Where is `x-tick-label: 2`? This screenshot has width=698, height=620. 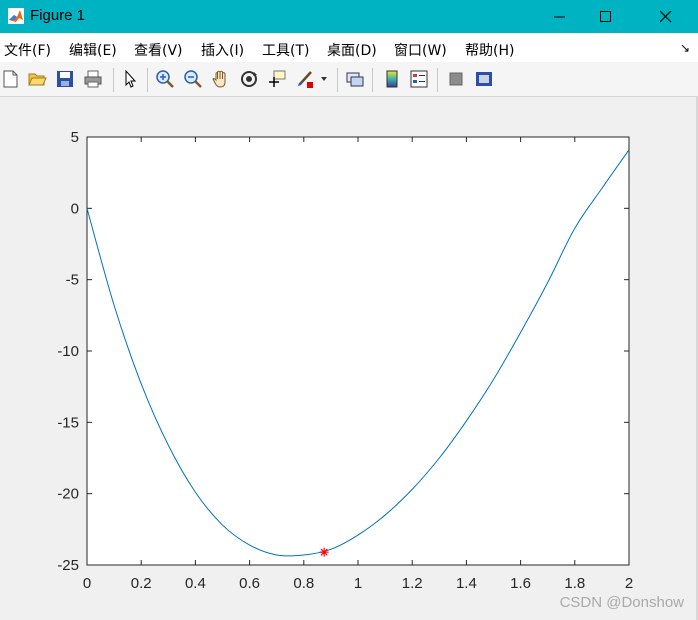 x-tick-label: 2 is located at coordinates (629, 583).